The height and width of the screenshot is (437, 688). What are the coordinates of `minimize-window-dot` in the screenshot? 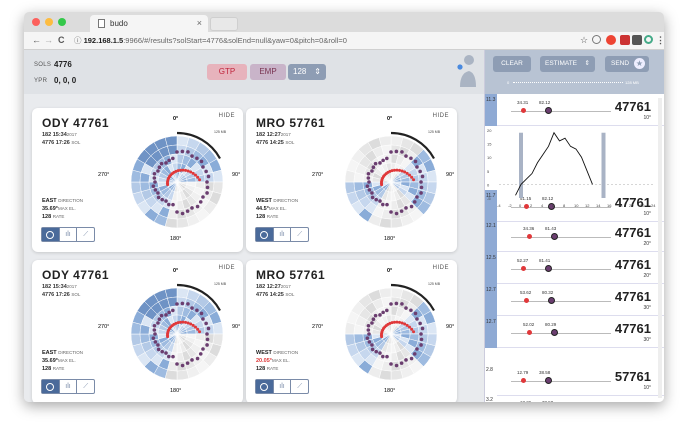 It's located at (49, 22).